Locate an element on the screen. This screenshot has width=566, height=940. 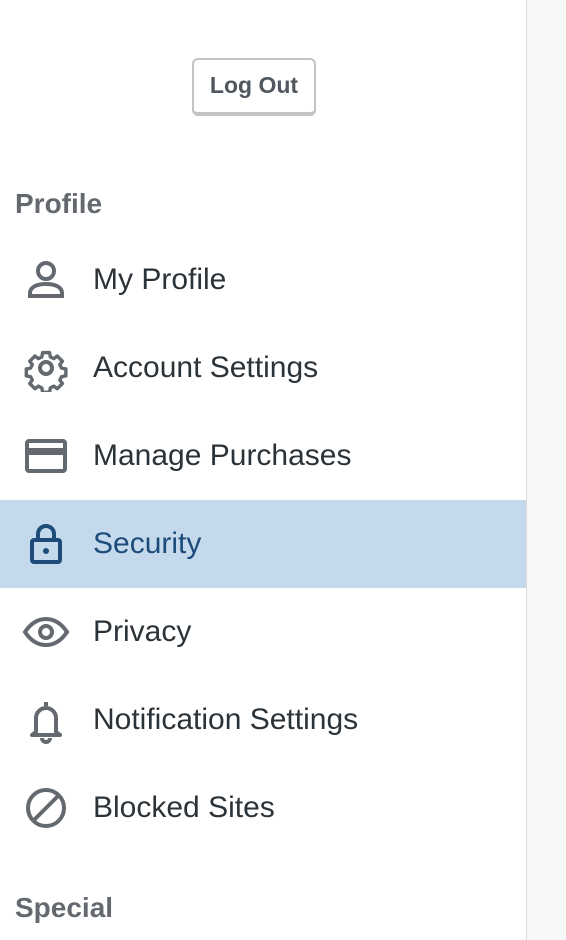
sidebar-item-label: My Profile is located at coordinates (160, 279).